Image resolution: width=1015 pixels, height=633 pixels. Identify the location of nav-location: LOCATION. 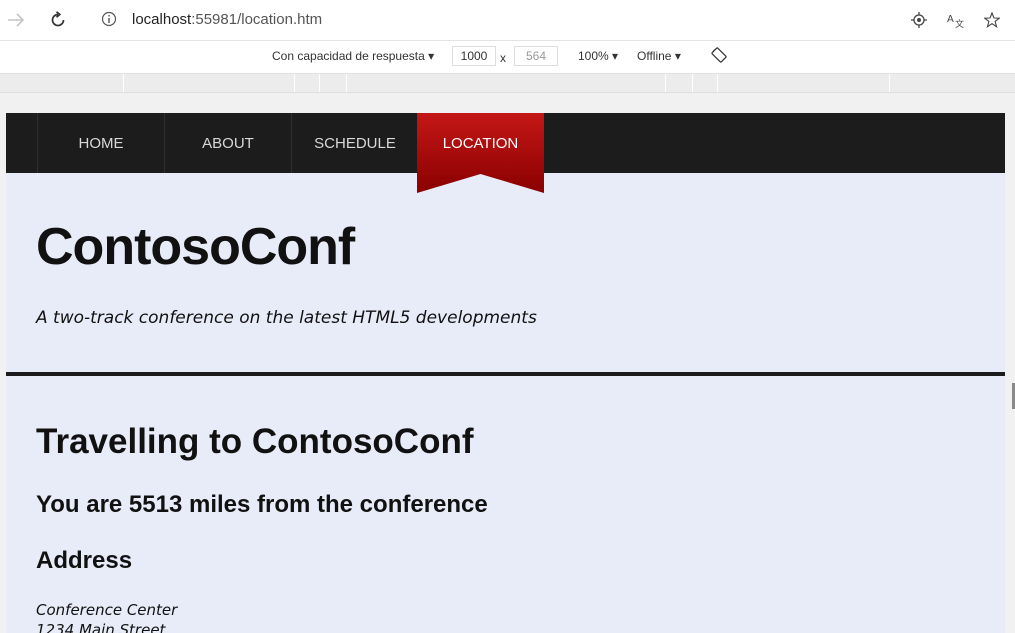
(480, 143).